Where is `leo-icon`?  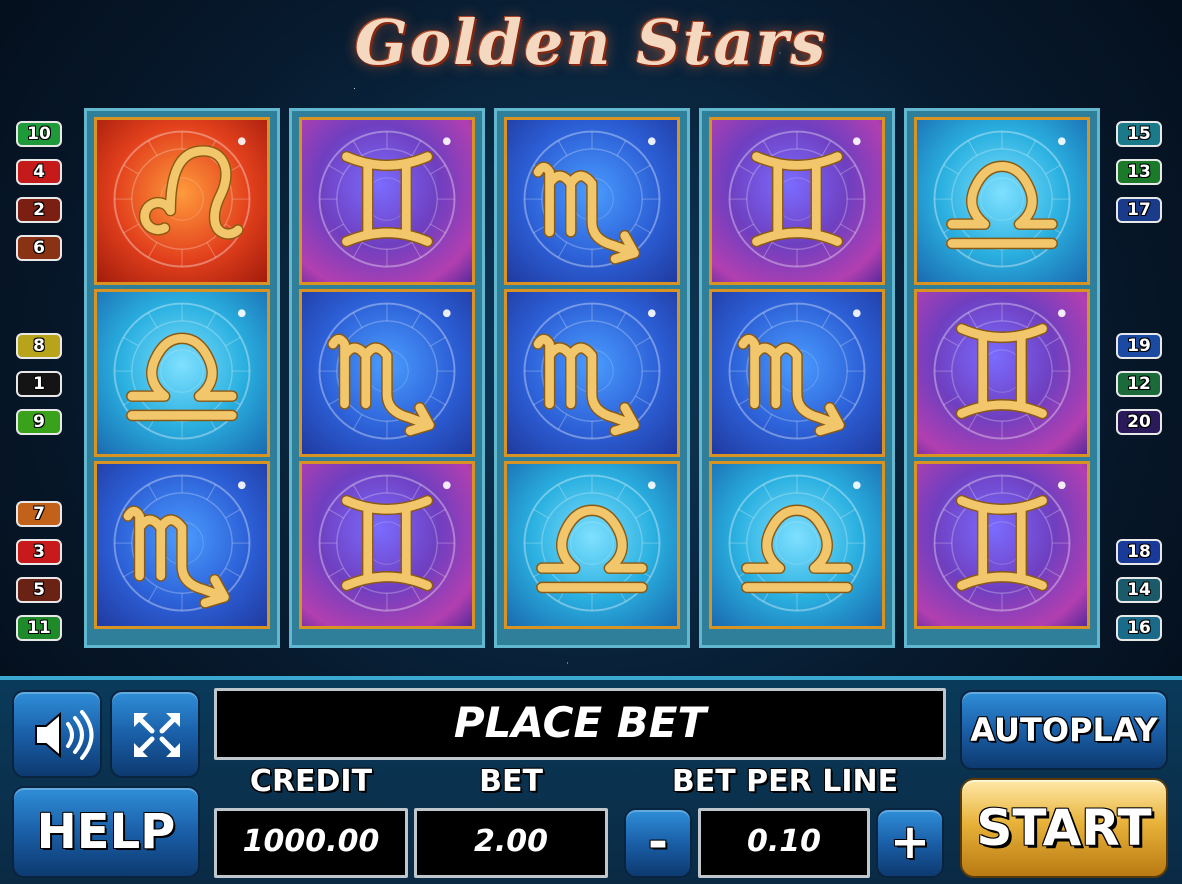
leo-icon is located at coordinates (182, 199).